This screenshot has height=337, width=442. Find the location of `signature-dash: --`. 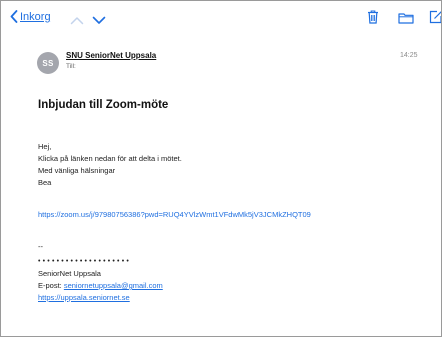

signature-dash: -- is located at coordinates (40, 246).